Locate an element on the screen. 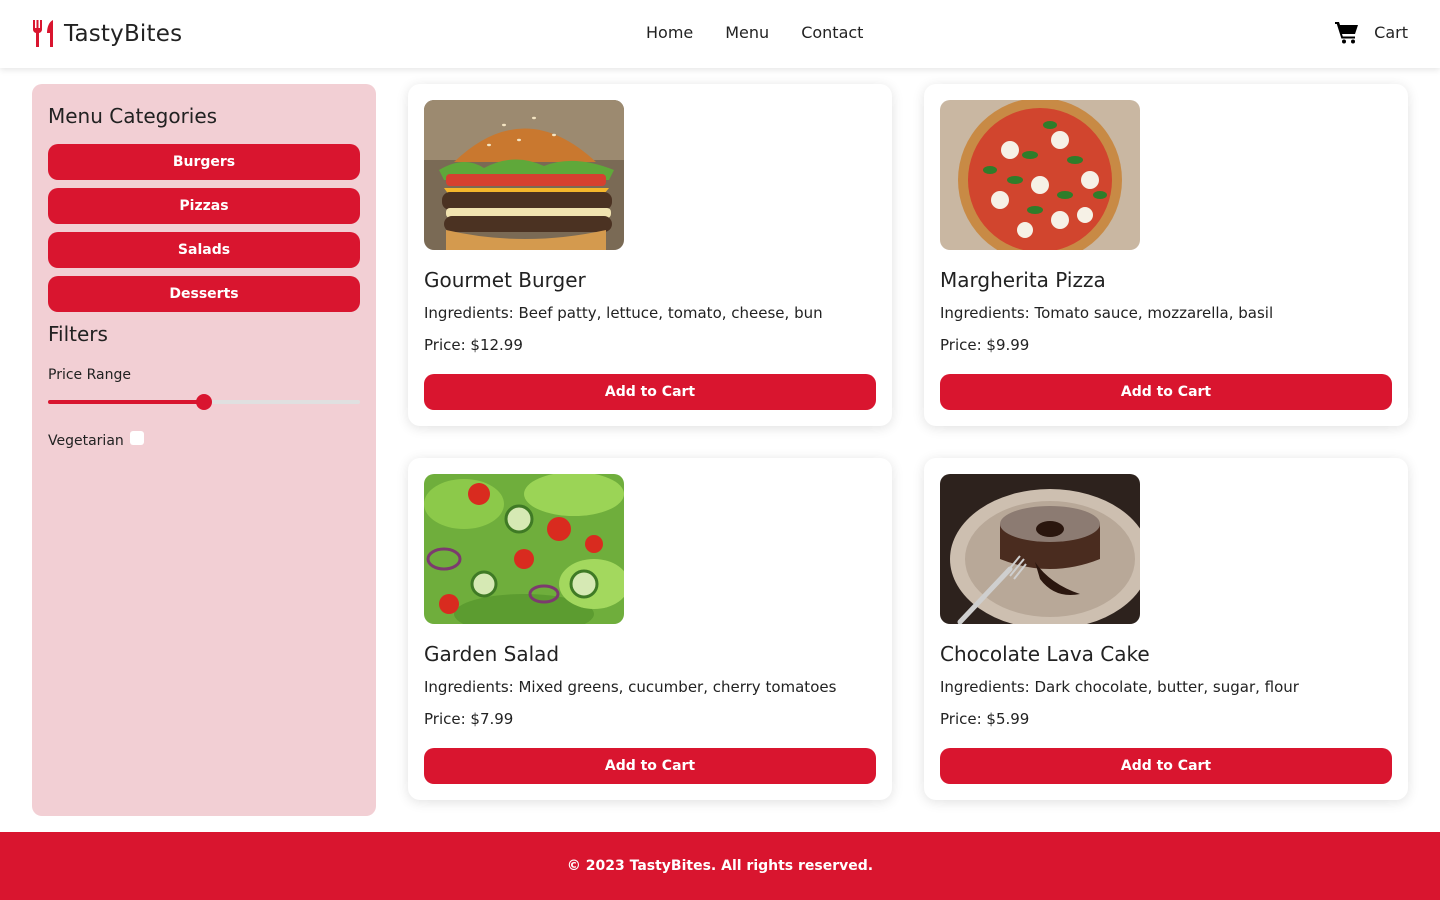 The width and height of the screenshot is (1440, 900). product-price: Price: $5.99 is located at coordinates (985, 719).